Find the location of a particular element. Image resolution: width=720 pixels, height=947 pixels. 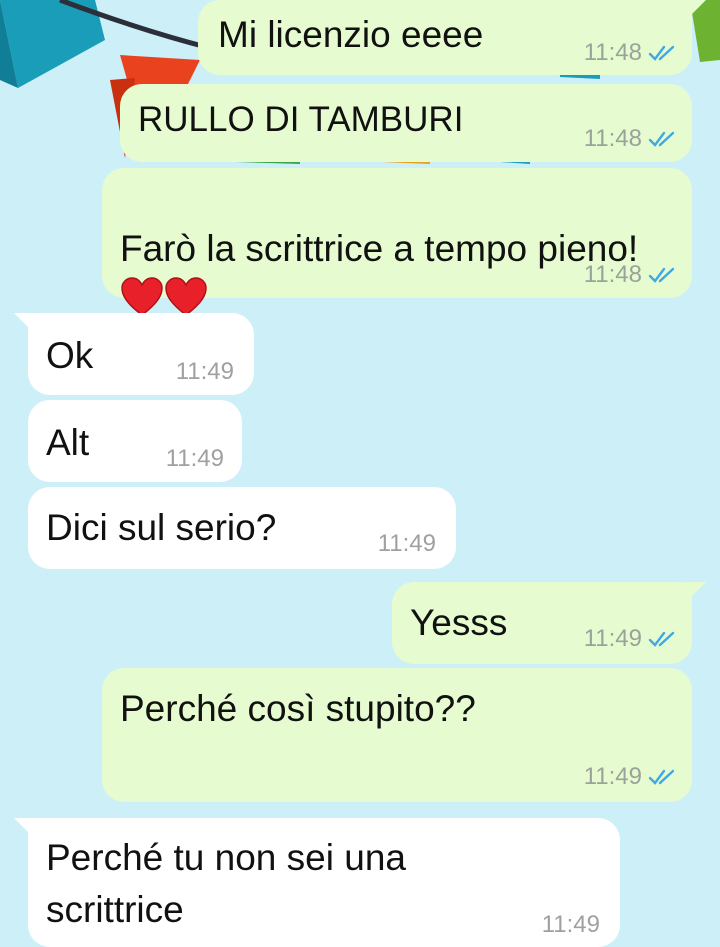

incoming-message: Ok 11:49 is located at coordinates (134, 354).